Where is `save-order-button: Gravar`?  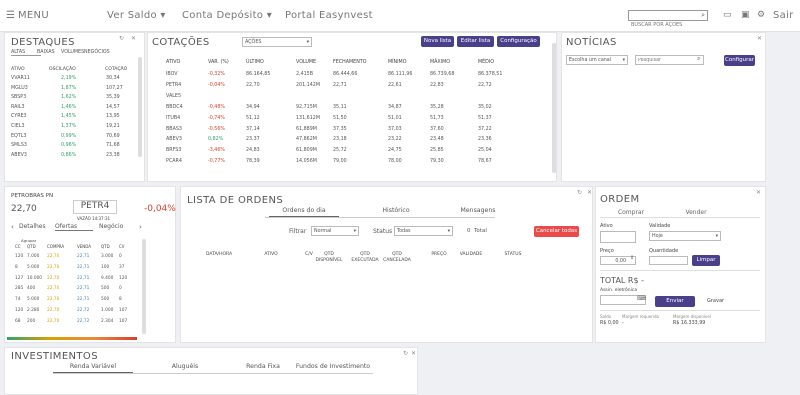
save-order-button: Gravar is located at coordinates (715, 301).